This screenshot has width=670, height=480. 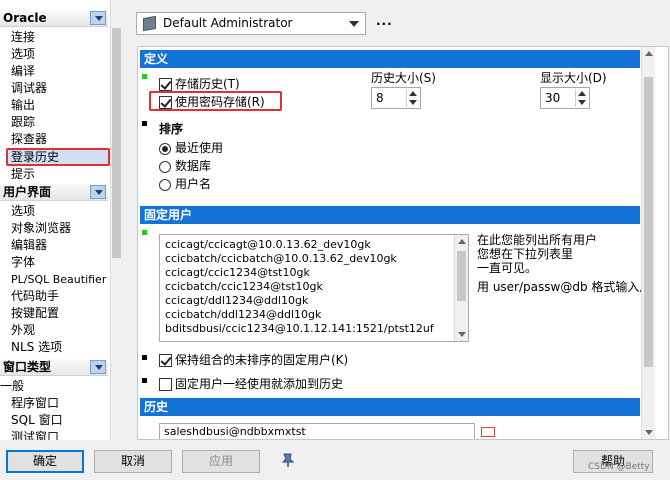 I want to click on nav-item-sql-window: SQL 窗口, so click(x=37, y=420).